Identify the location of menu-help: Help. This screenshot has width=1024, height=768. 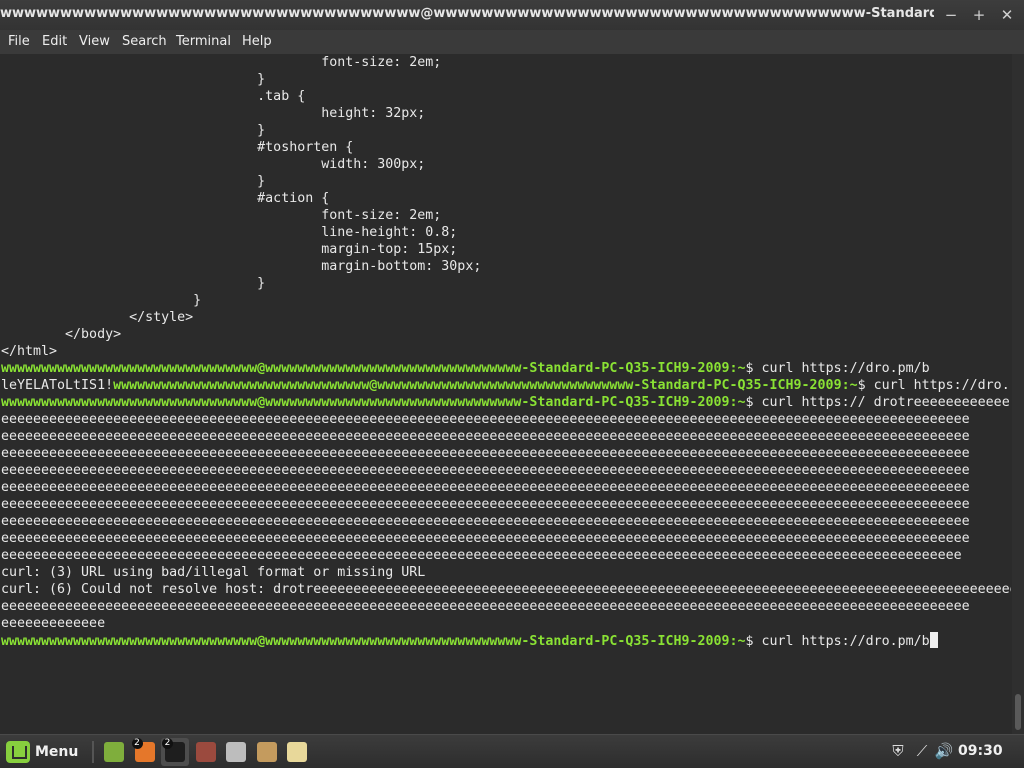
(257, 41).